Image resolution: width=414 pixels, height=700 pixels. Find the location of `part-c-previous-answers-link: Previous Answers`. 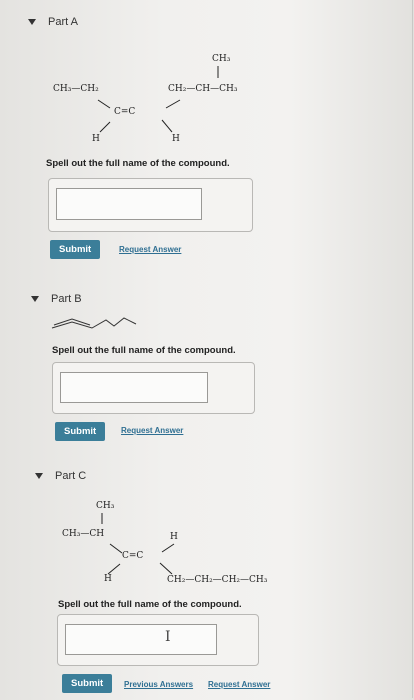

part-c-previous-answers-link: Previous Answers is located at coordinates (158, 684).